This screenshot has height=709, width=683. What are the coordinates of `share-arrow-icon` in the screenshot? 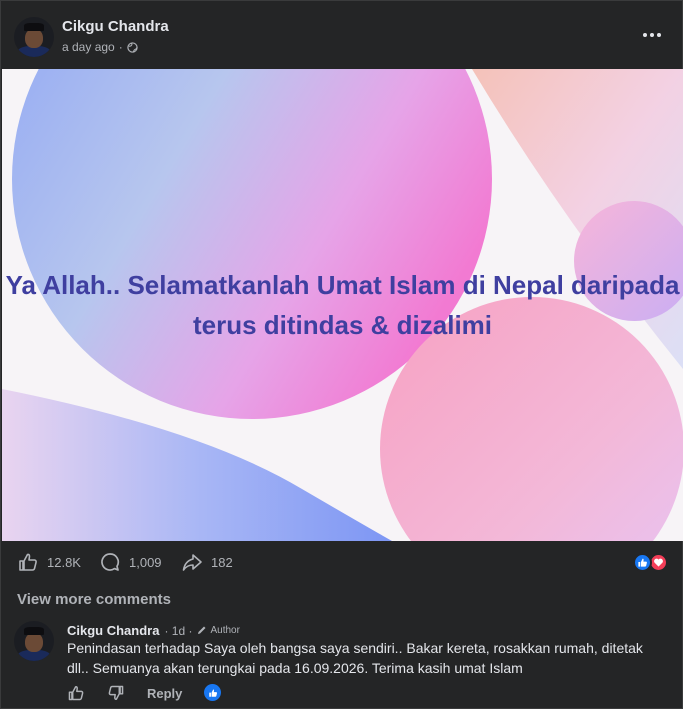 It's located at (192, 562).